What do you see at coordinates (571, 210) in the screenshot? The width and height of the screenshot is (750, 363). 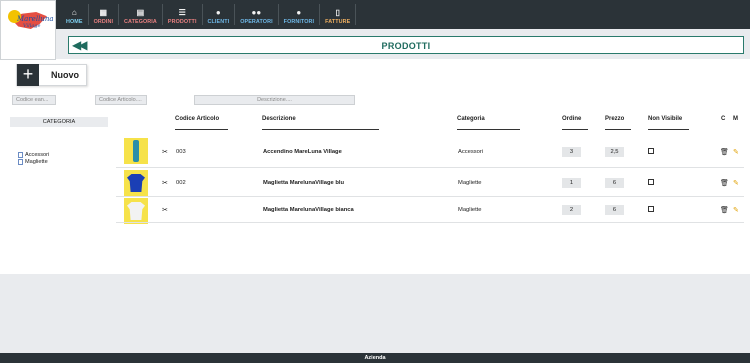 I see `order-input: 2` at bounding box center [571, 210].